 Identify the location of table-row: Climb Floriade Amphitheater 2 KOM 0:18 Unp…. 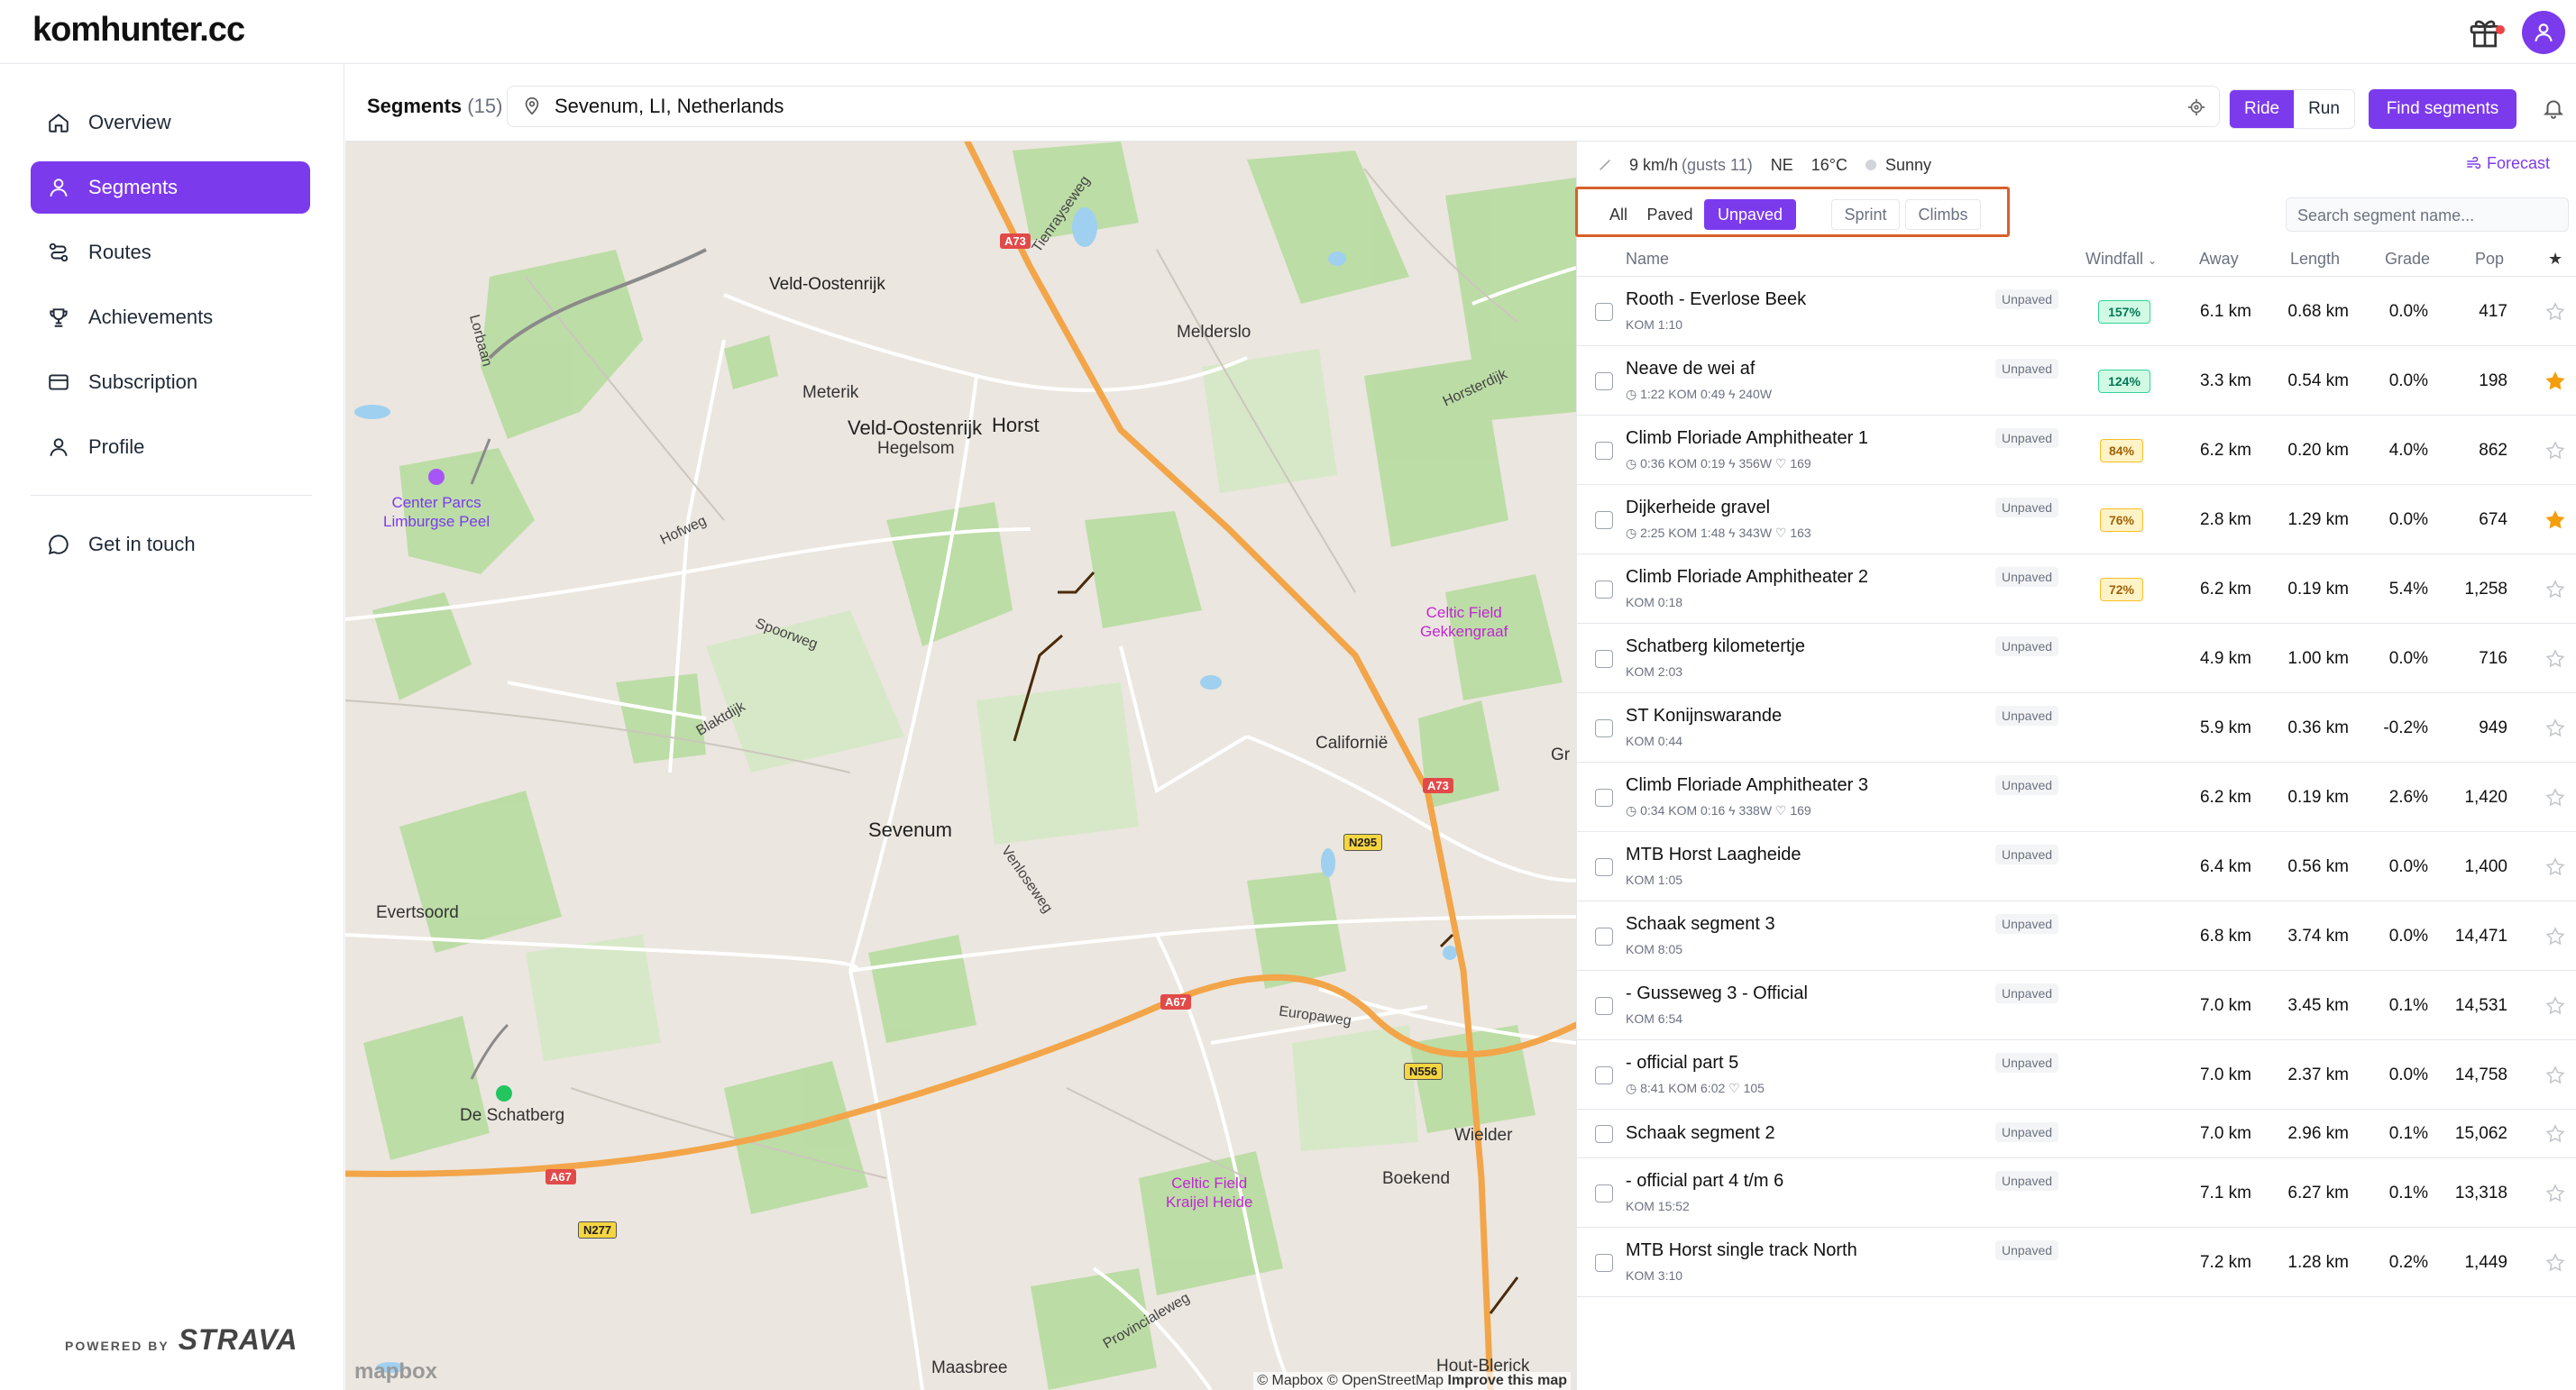
(2076, 589).